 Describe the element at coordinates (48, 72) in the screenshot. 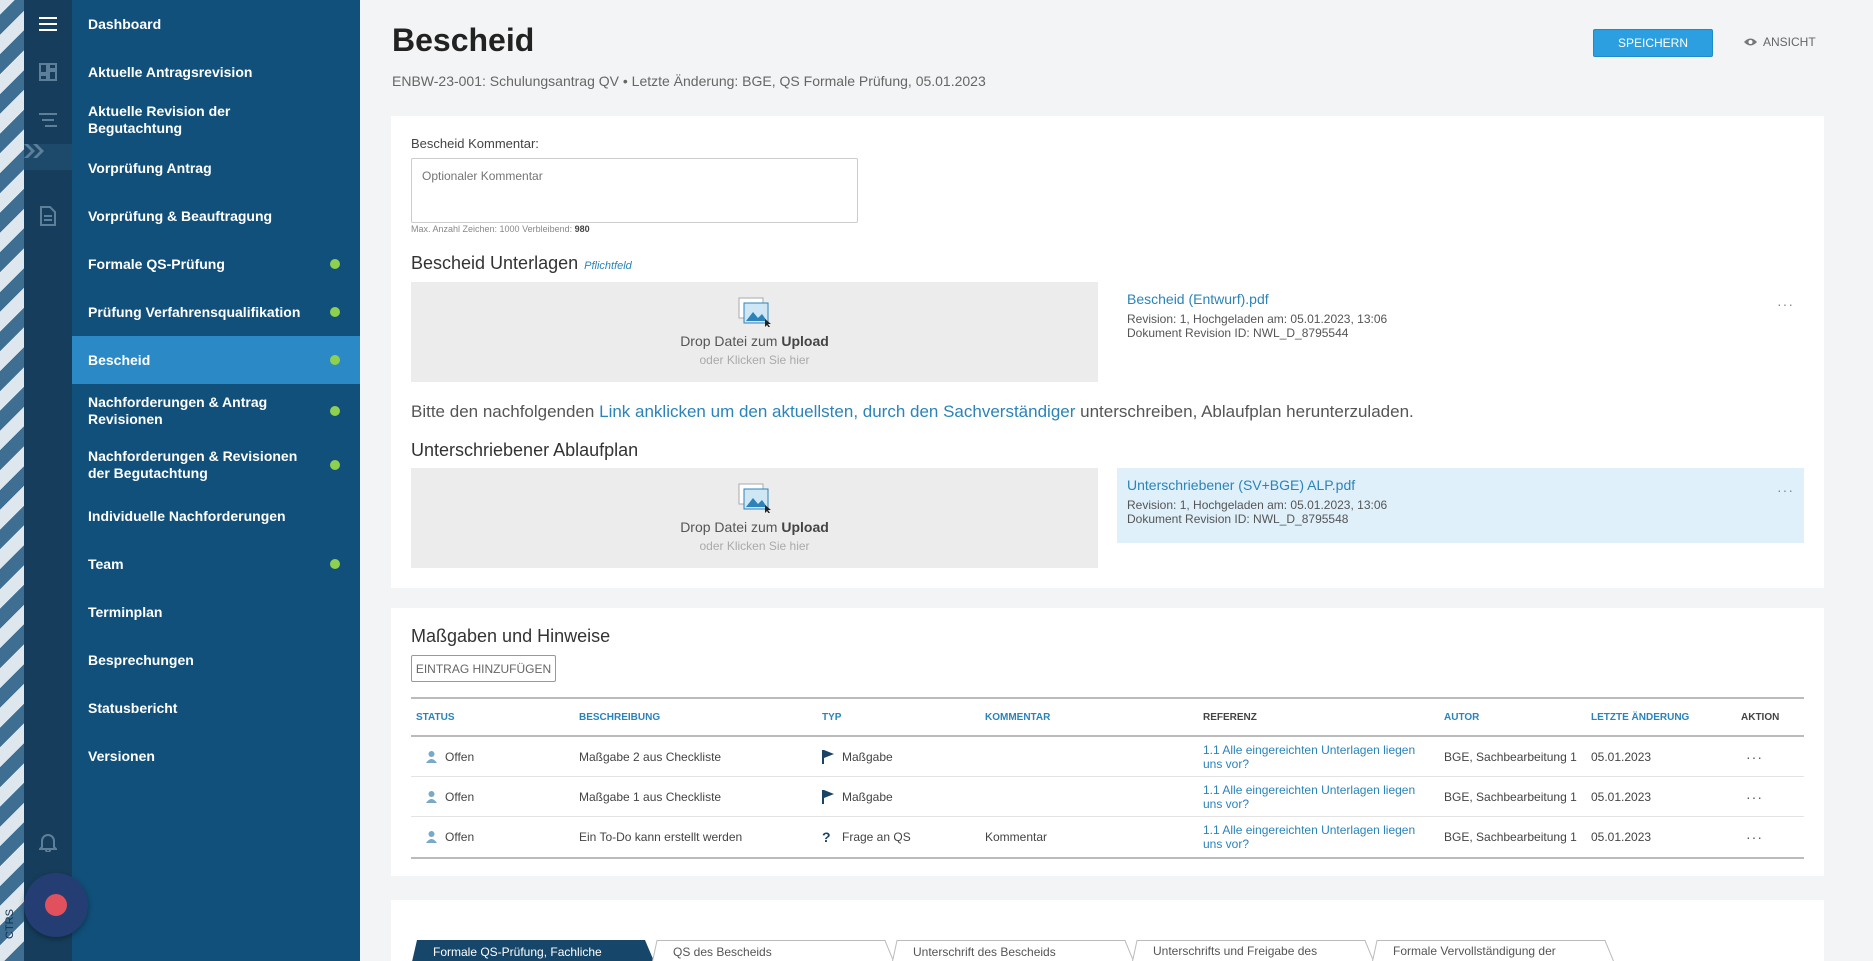

I see `dashboard-icon` at that location.